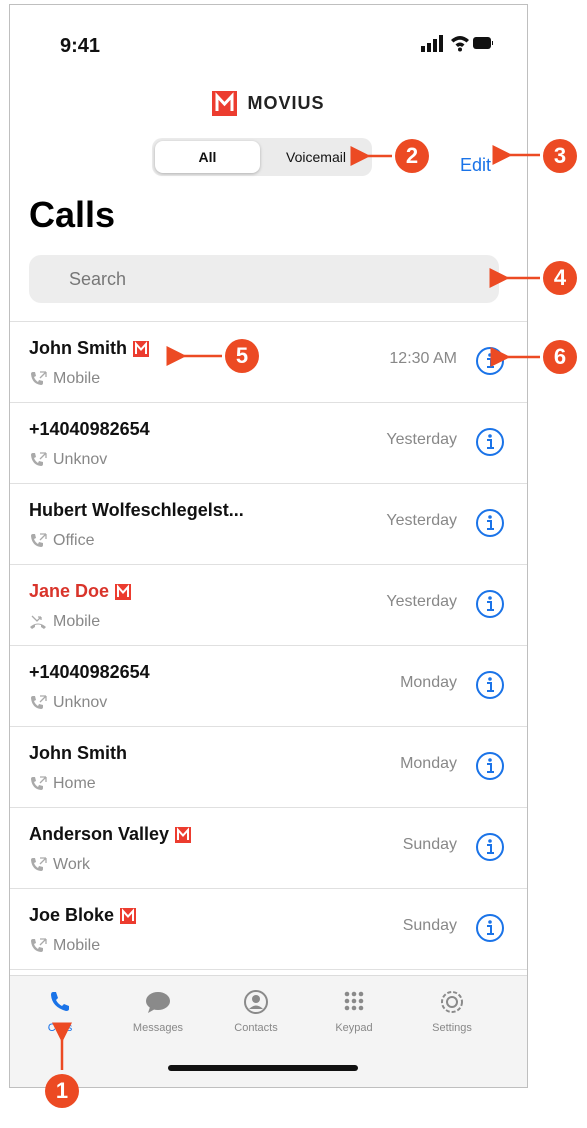 This screenshot has width=587, height=1128. What do you see at coordinates (560, 357) in the screenshot?
I see `callout-6: 6` at bounding box center [560, 357].